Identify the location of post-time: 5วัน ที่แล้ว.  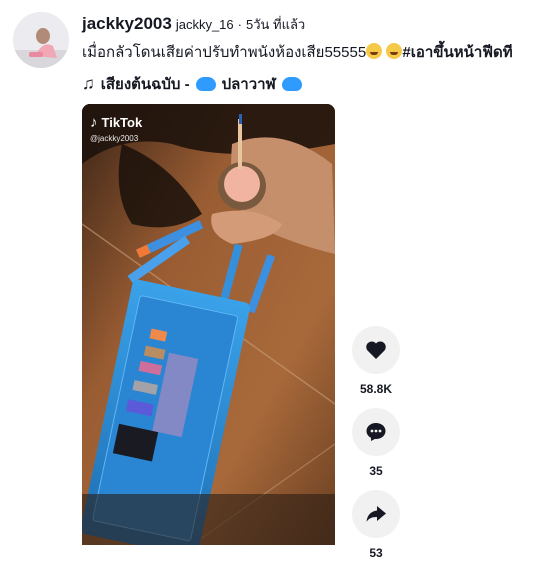
(275, 24).